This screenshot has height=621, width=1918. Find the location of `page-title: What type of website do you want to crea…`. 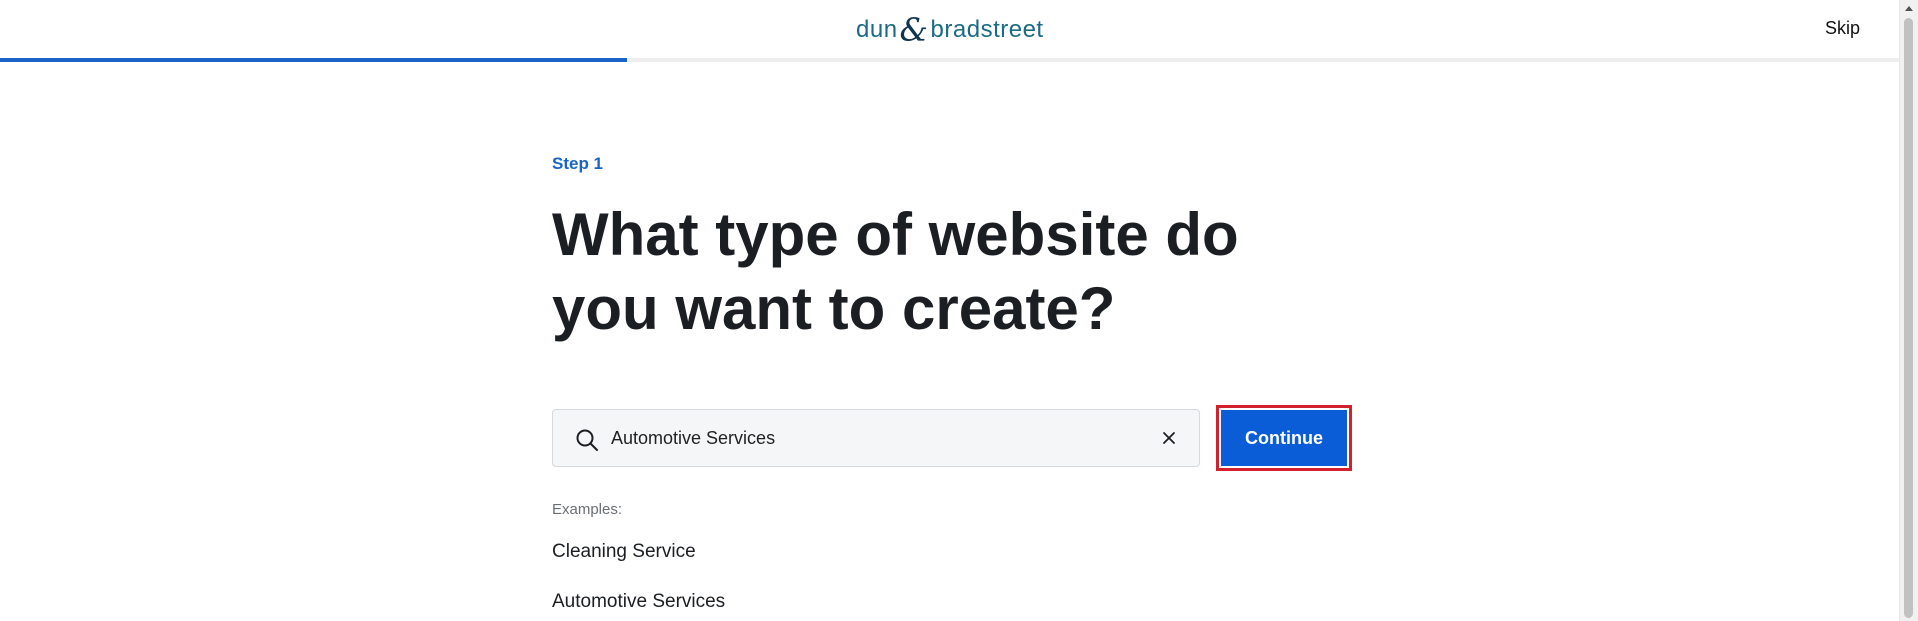

page-title: What type of website do you want to crea… is located at coordinates (895, 271).